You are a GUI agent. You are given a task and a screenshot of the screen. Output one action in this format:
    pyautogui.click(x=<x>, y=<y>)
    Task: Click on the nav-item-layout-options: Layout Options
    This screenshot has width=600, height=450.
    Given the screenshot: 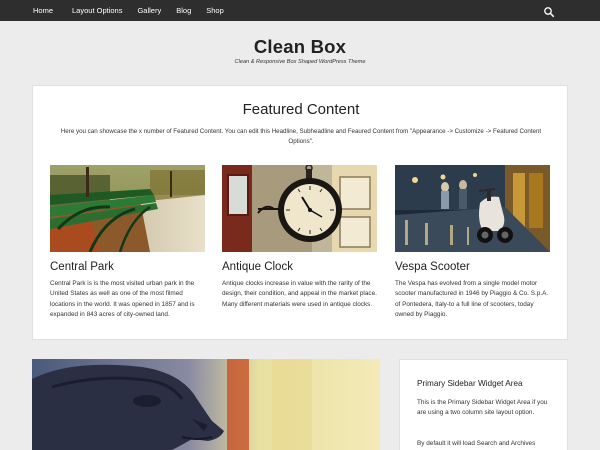 What is the action you would take?
    pyautogui.click(x=97, y=10)
    